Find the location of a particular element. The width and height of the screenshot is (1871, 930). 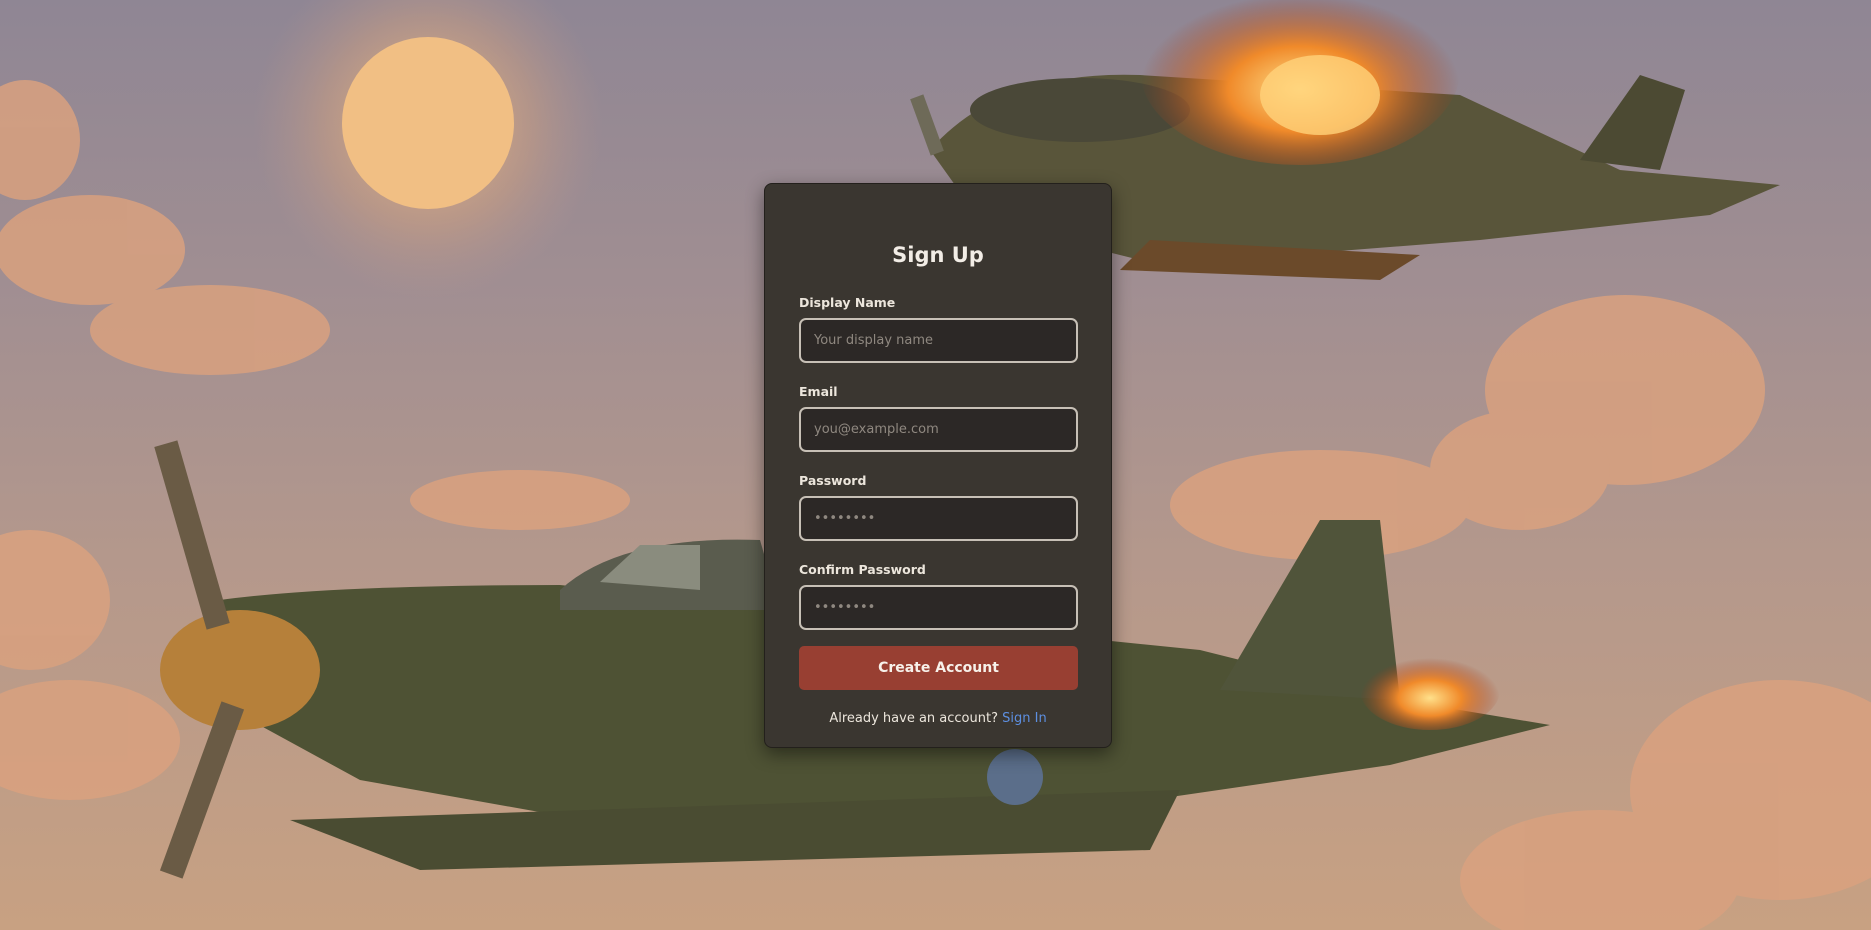

email-group: Email is located at coordinates (938, 417).